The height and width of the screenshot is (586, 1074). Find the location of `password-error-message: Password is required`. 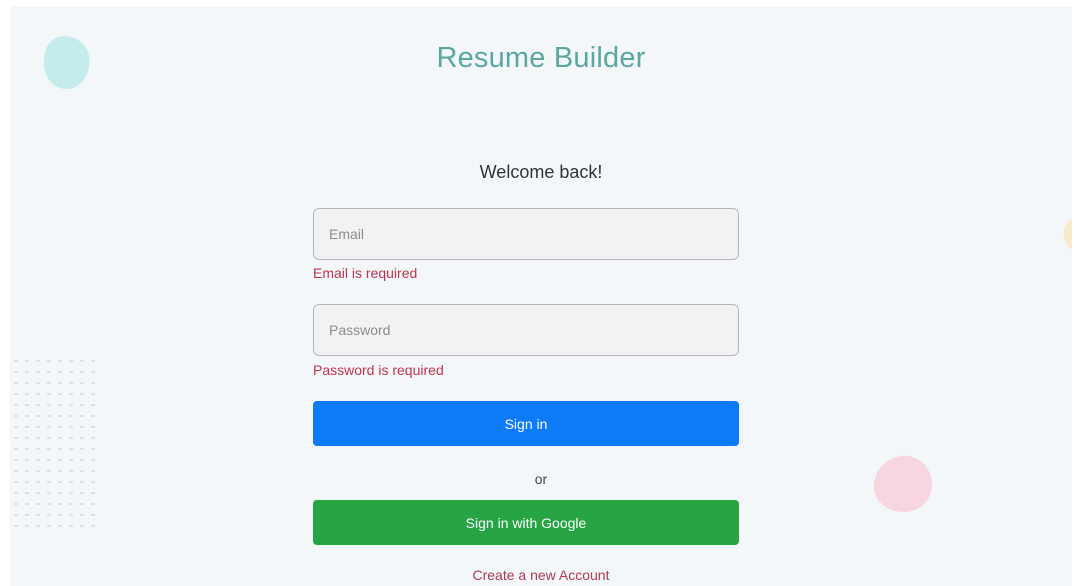

password-error-message: Password is required is located at coordinates (378, 370).